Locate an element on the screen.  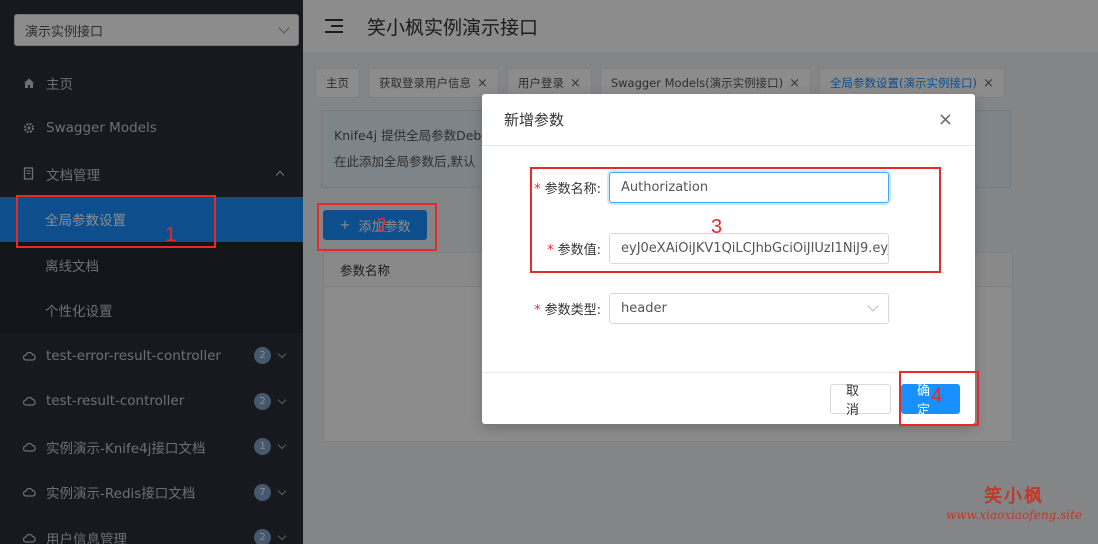
annotation-number: 2 is located at coordinates (382, 226).